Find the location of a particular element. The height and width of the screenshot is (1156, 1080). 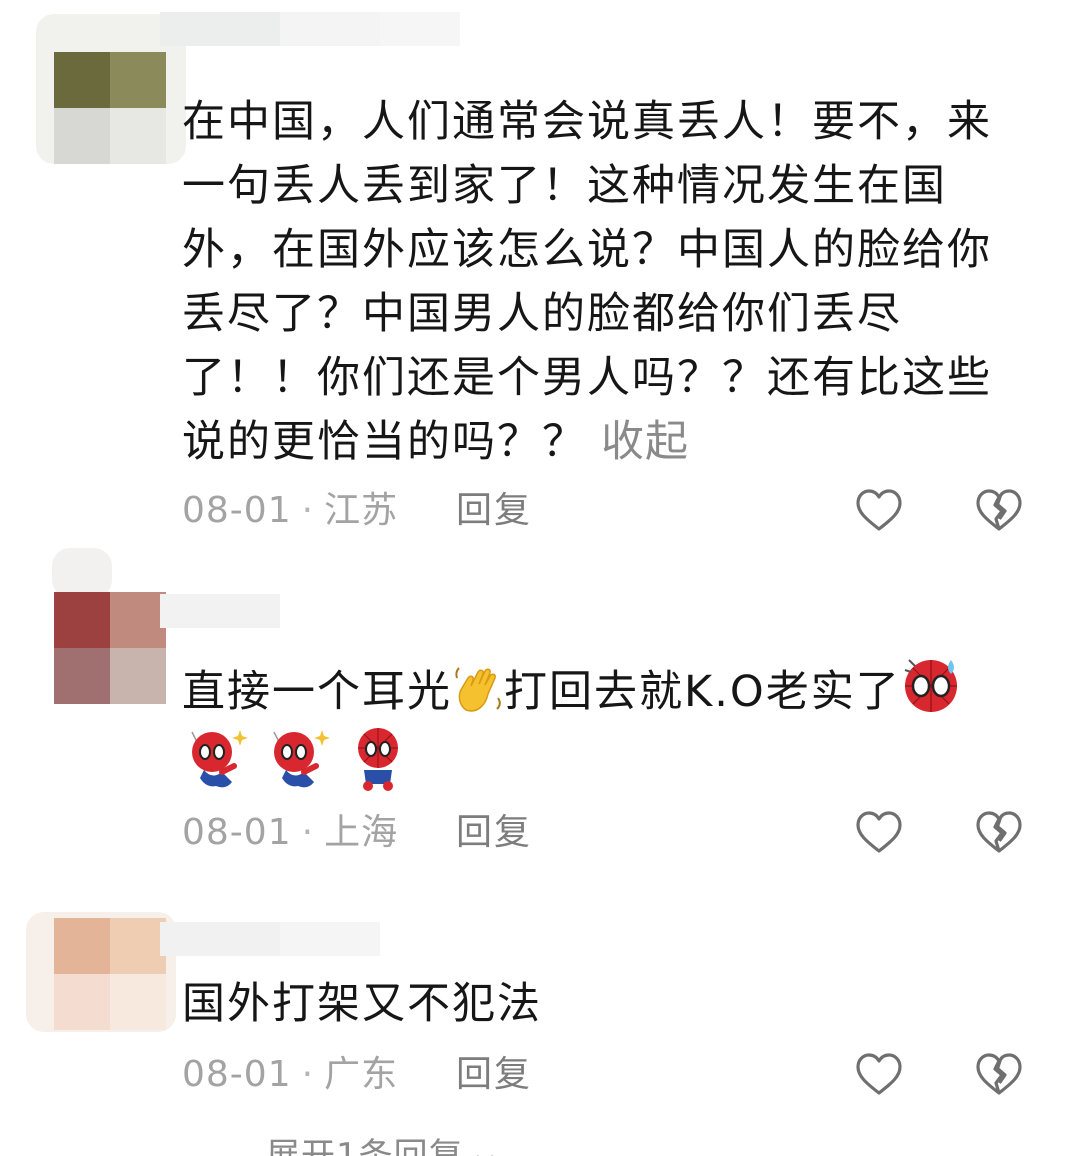

expand-replies-link: 展开1条回复 is located at coordinates (380, 1146).